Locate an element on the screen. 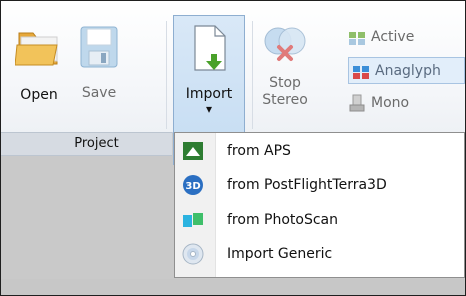  svg-text: 3D is located at coordinates (192, 186).